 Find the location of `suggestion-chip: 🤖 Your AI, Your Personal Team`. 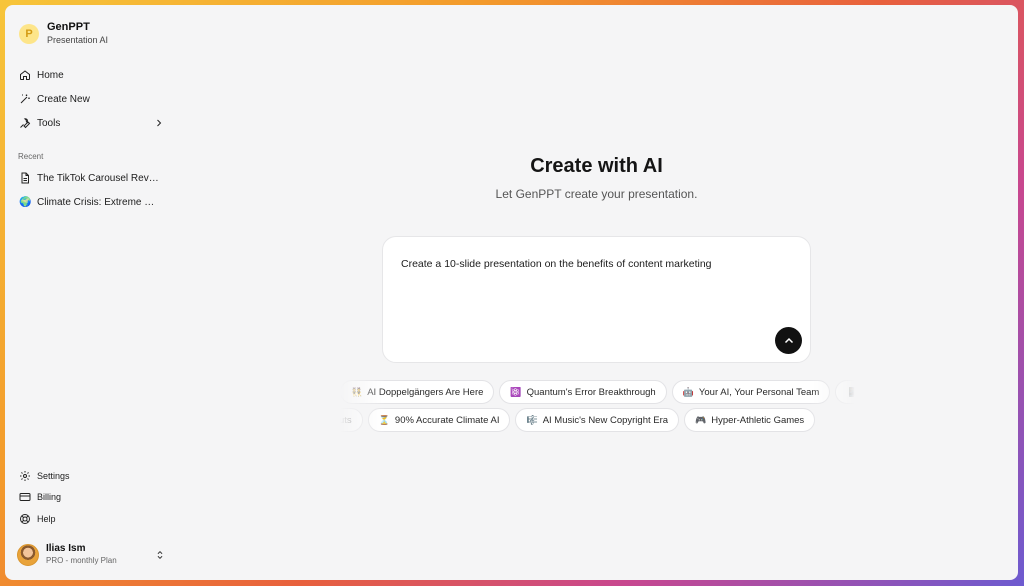

suggestion-chip: 🤖 Your AI, Your Personal Team is located at coordinates (751, 392).